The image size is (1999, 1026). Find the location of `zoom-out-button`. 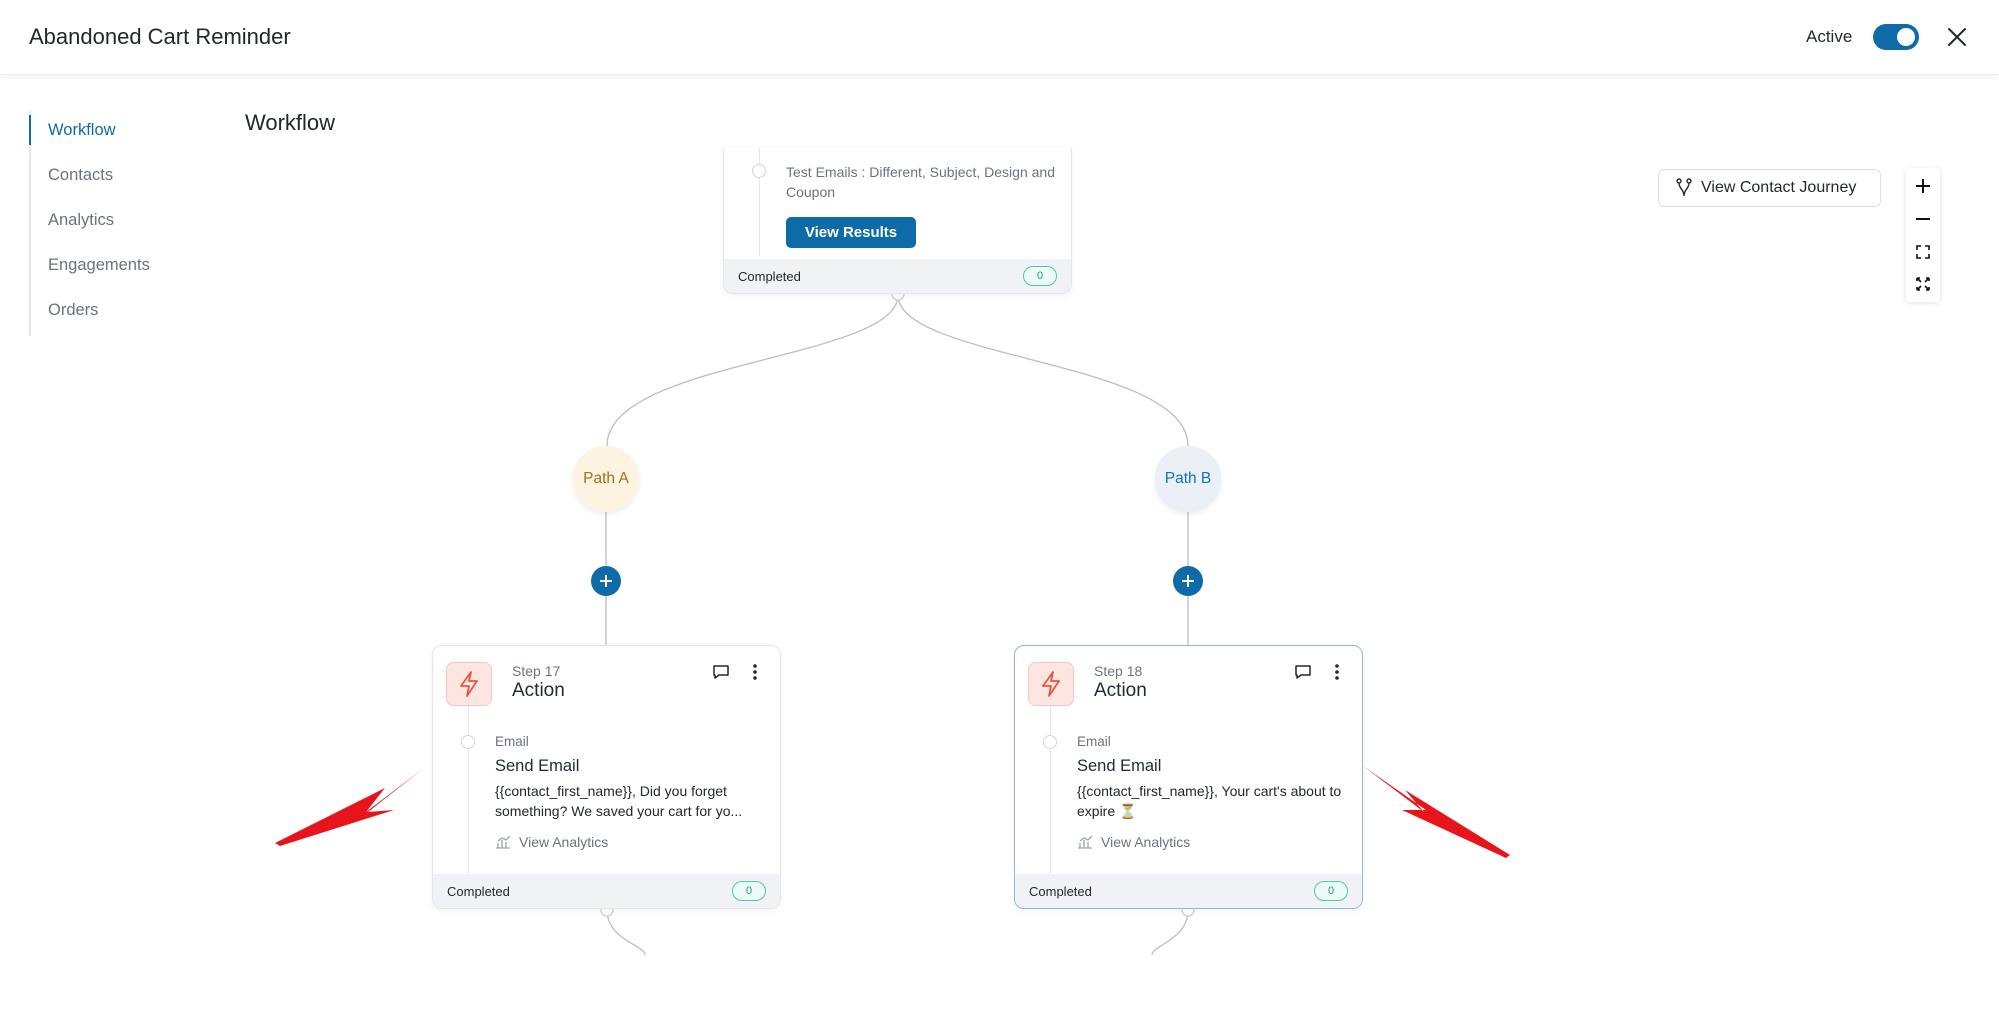

zoom-out-button is located at coordinates (1923, 219).